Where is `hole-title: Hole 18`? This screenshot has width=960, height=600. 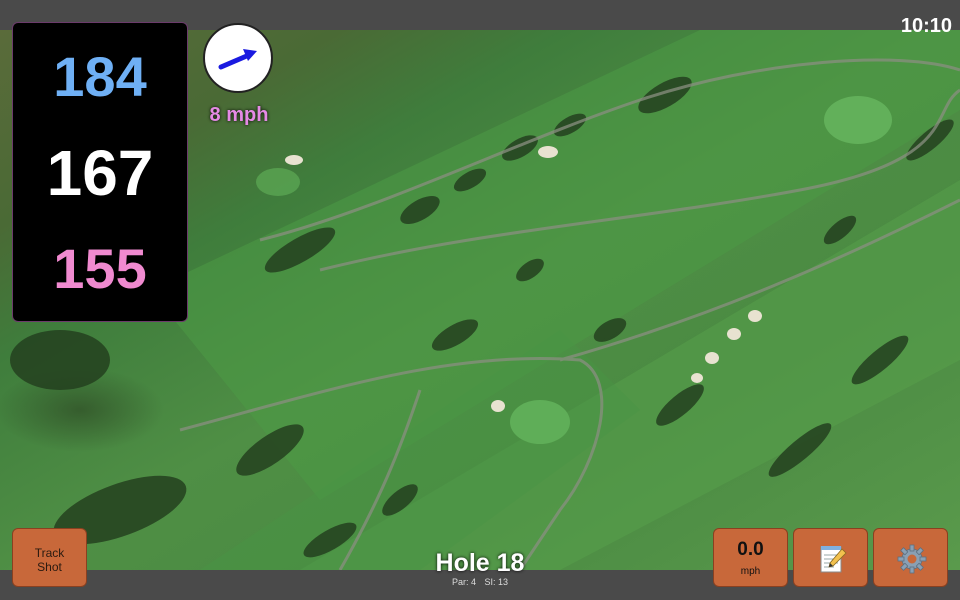
hole-title: Hole 18 is located at coordinates (480, 563).